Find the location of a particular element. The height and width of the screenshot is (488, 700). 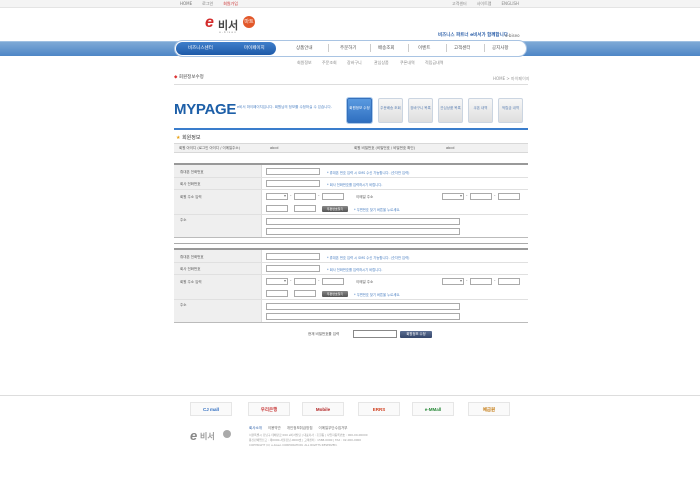

sitemap-link: 사이트맵 is located at coordinates (484, 4).